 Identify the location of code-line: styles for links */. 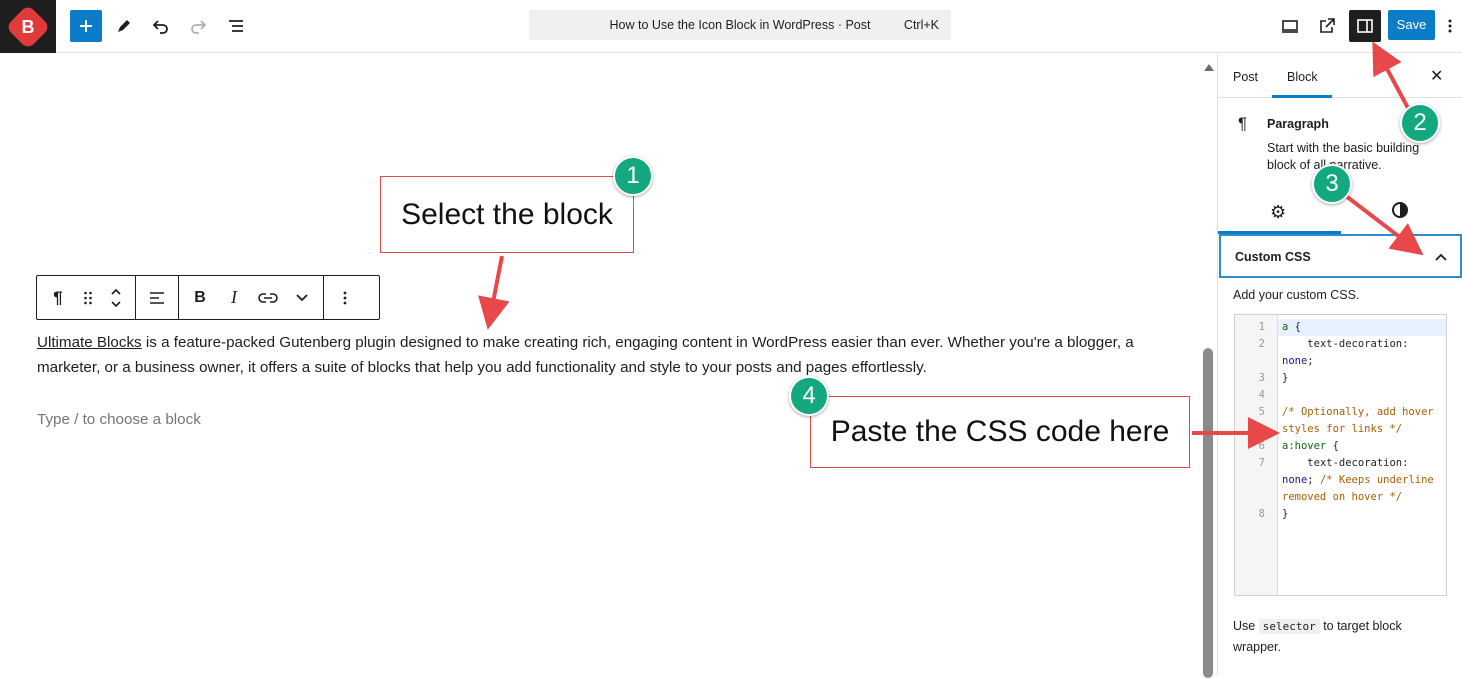
(1342, 429).